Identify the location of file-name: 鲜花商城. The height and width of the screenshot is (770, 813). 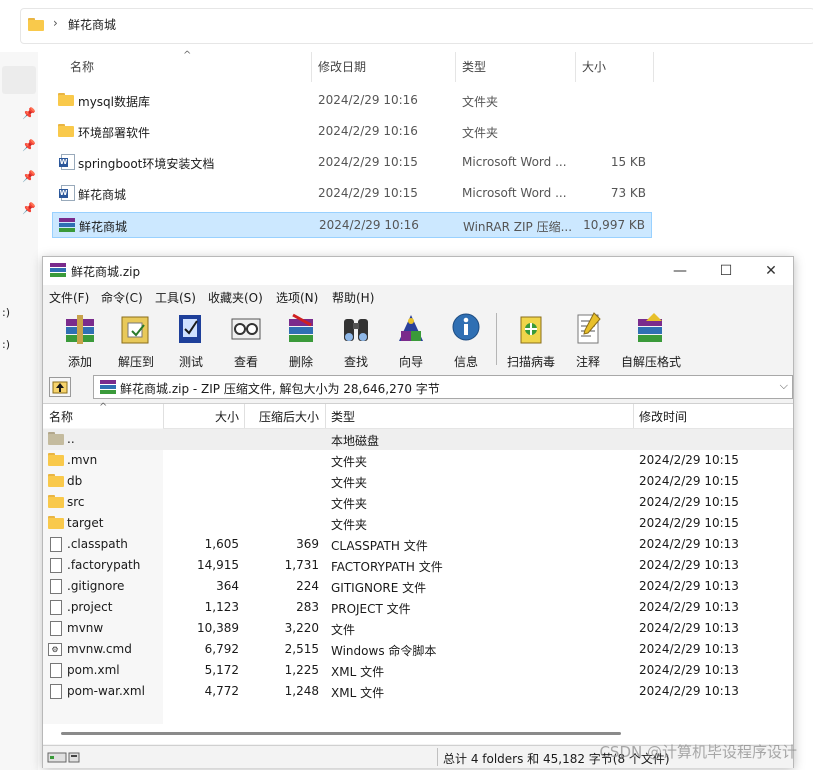
(103, 227).